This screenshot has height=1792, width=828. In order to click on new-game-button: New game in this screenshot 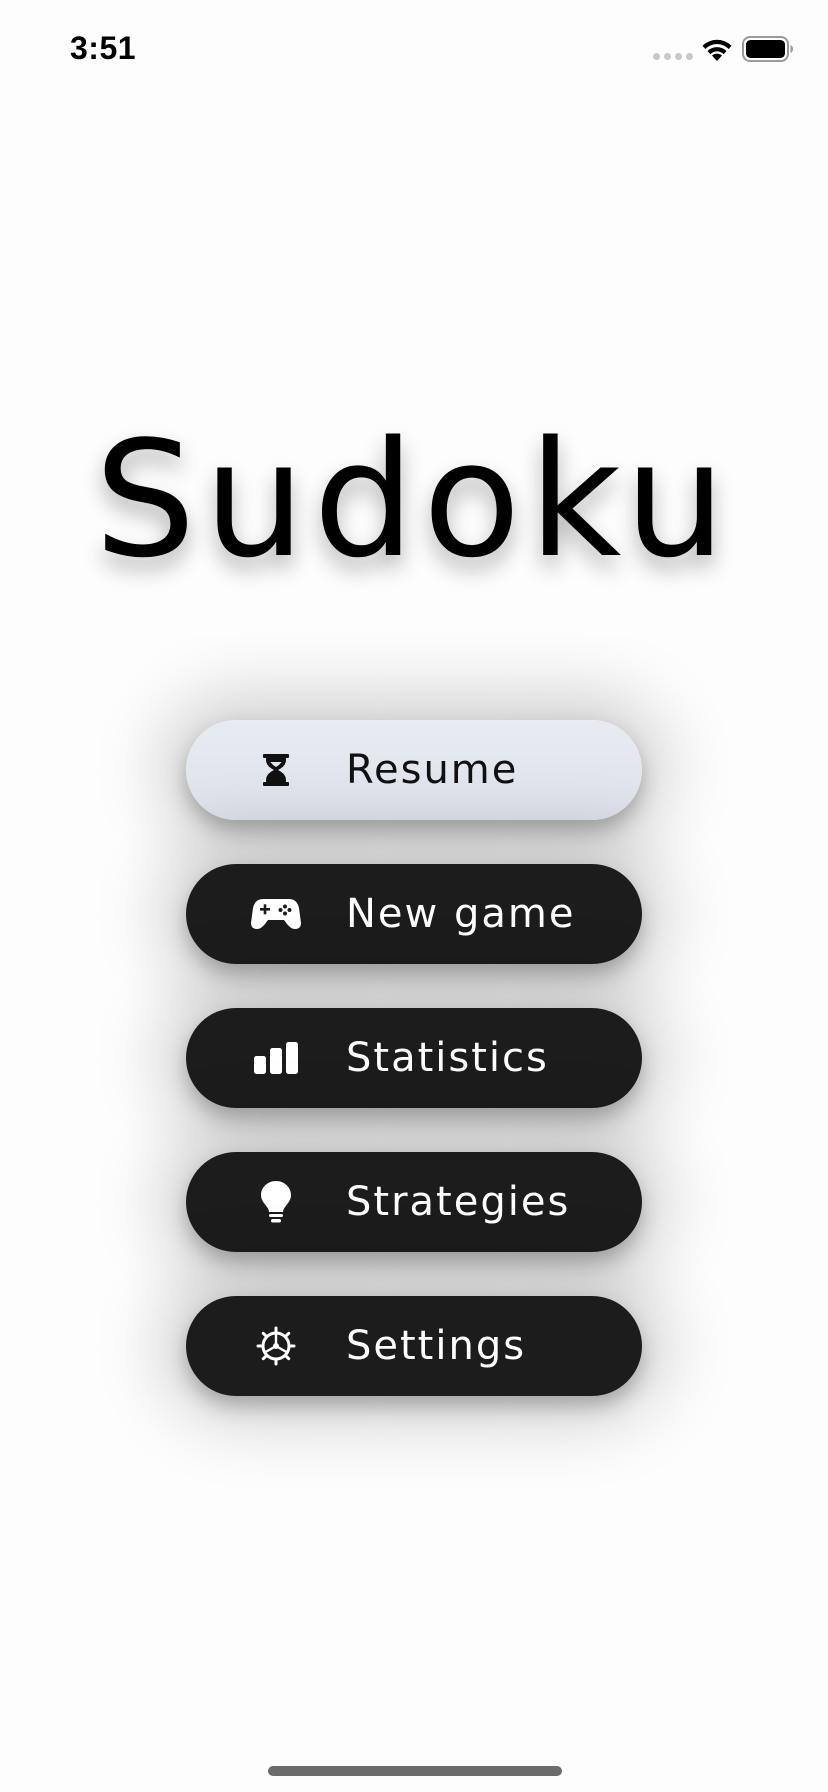, I will do `click(414, 914)`.